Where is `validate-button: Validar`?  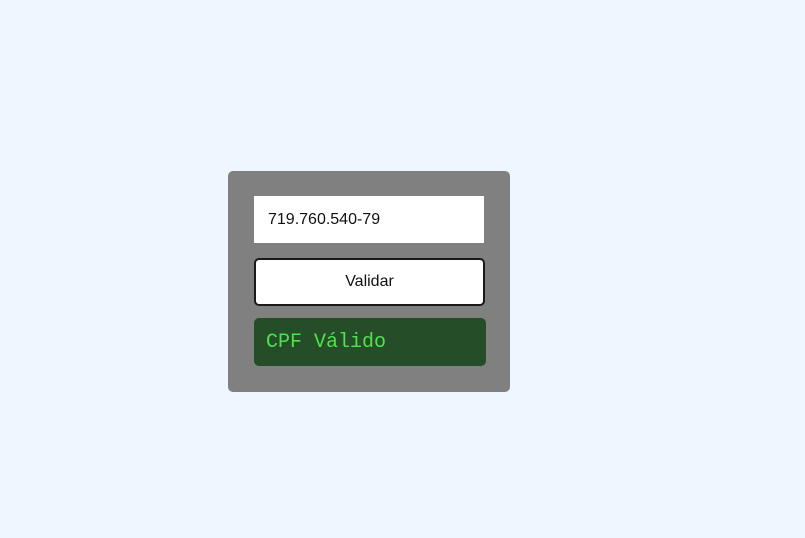 validate-button: Validar is located at coordinates (369, 282).